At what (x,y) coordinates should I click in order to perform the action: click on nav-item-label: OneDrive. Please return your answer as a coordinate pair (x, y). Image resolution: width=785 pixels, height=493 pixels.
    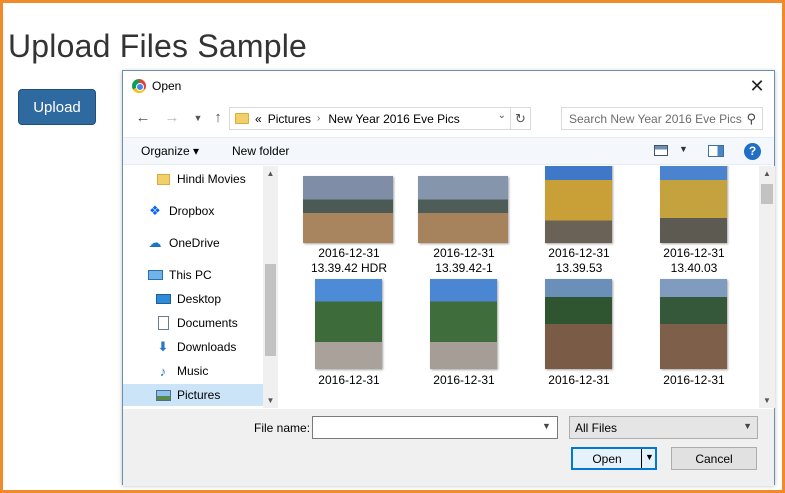
    Looking at the image, I should click on (194, 243).